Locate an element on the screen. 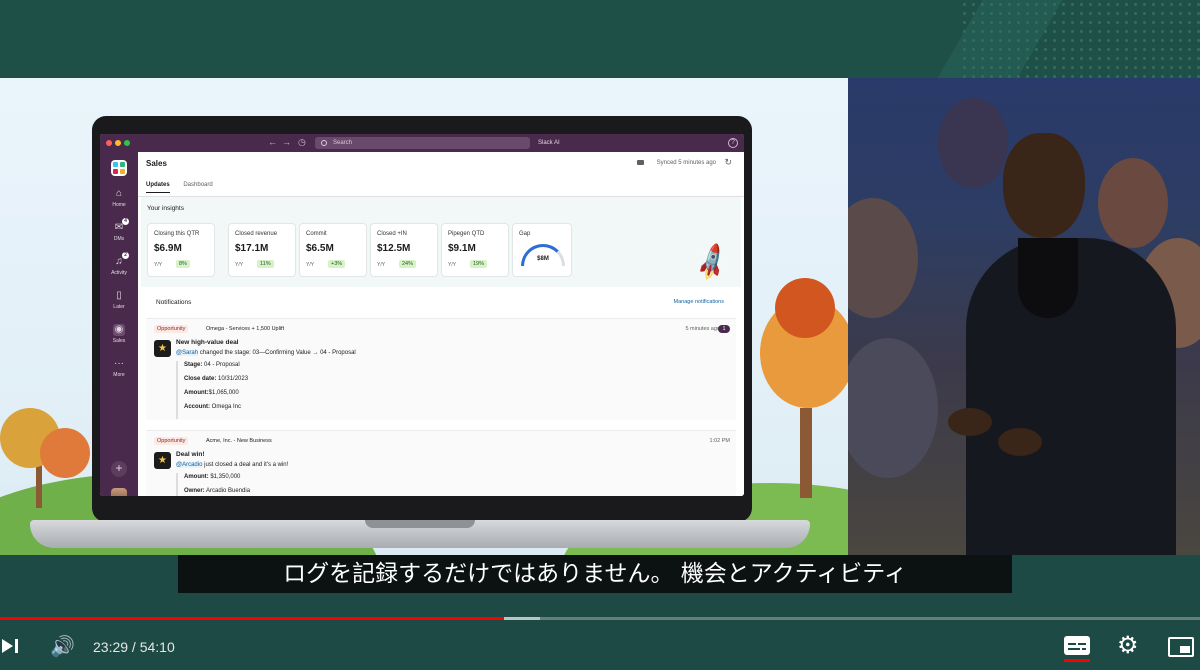 This screenshot has width=1200, height=670. metric-card: Closed revenue $17.1M Y/Y 11% is located at coordinates (262, 250).